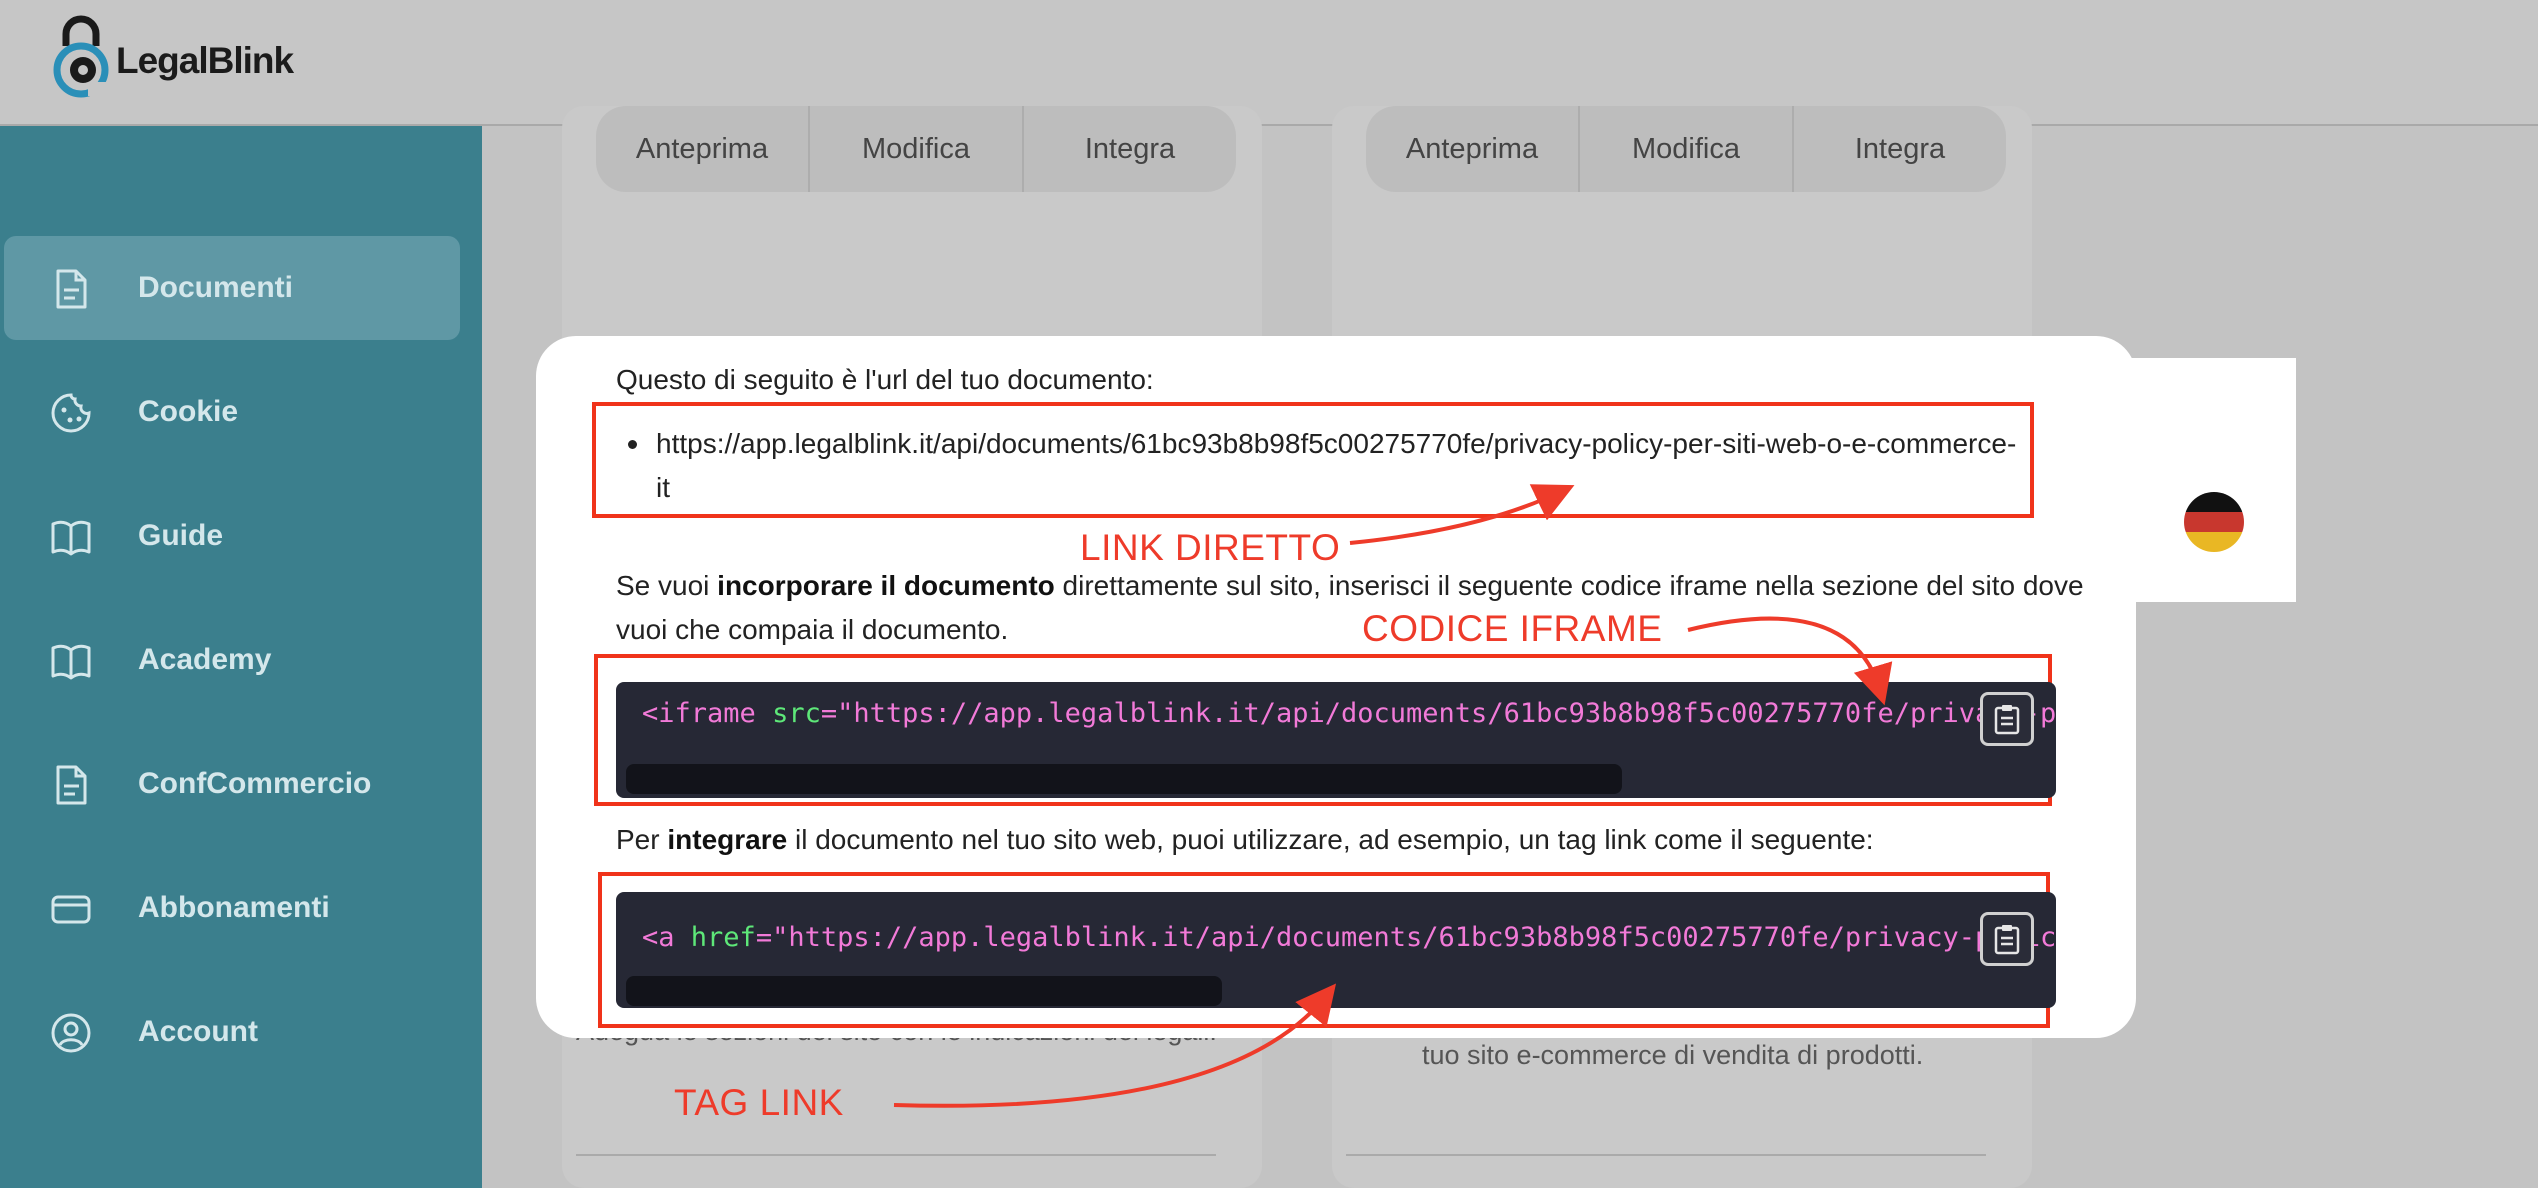 The width and height of the screenshot is (2538, 1188). I want to click on arrow-iframe-code, so click(1790, 661).